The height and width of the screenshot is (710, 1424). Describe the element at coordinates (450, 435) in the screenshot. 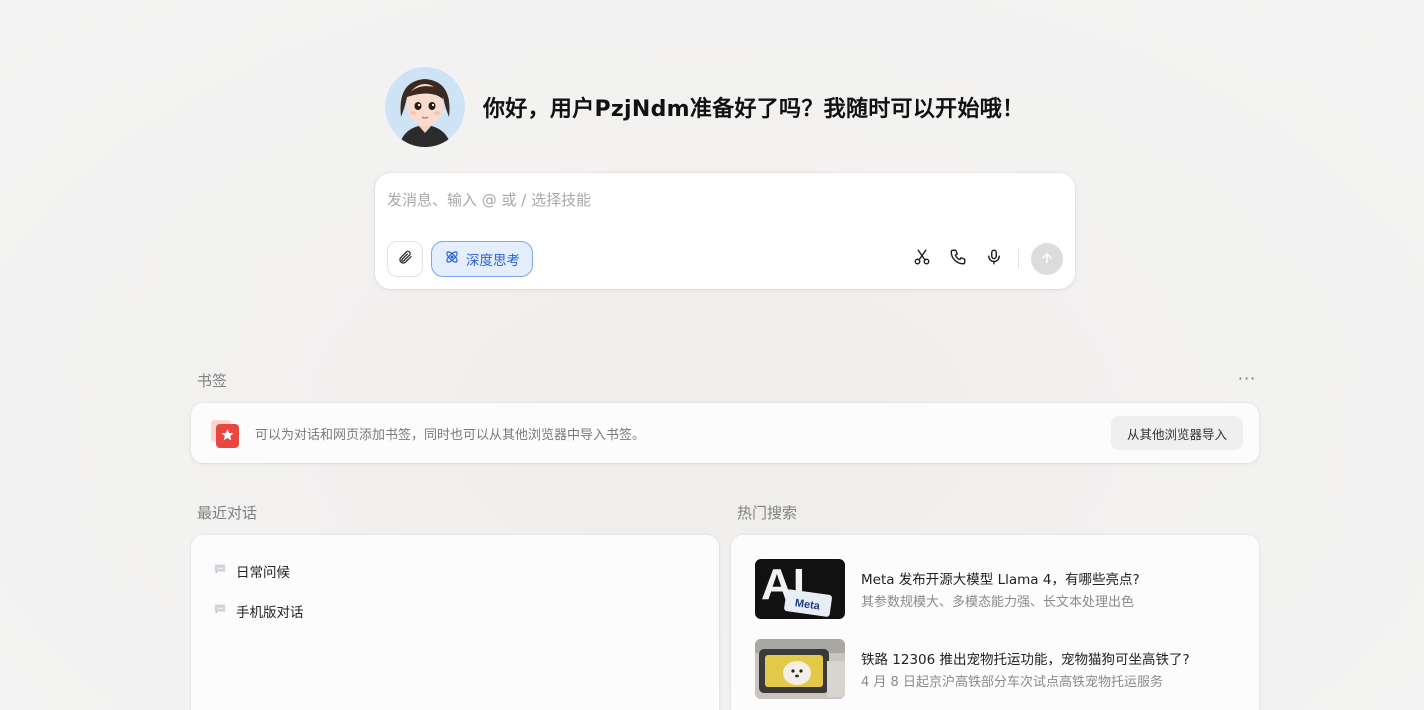

I see `bookmarks-hint: 可以为对话和网页添加书签，同时也可以从其他浏览器中导入书签。` at that location.